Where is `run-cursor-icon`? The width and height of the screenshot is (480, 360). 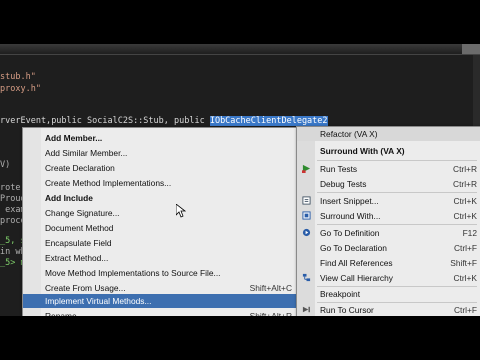 run-cursor-icon is located at coordinates (306, 309).